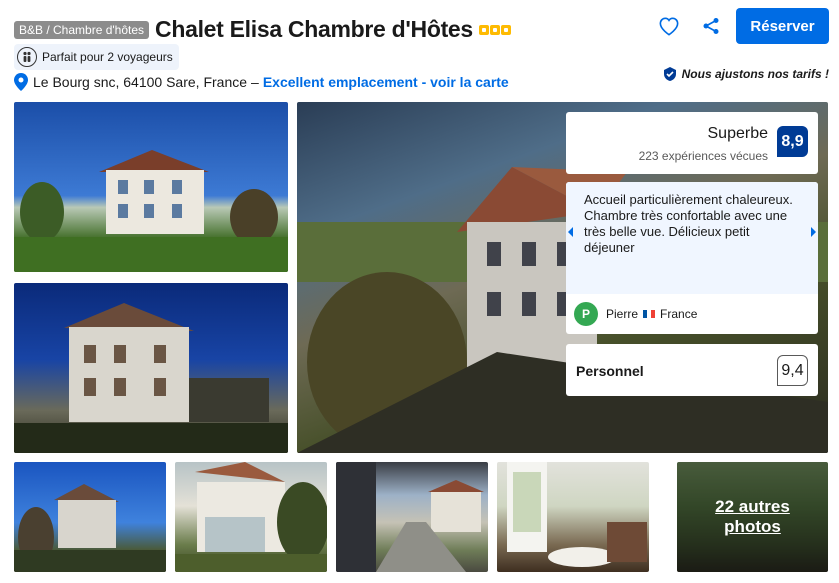 This screenshot has height=583, width=839. I want to click on gallery-photo-house-side, so click(151, 368).